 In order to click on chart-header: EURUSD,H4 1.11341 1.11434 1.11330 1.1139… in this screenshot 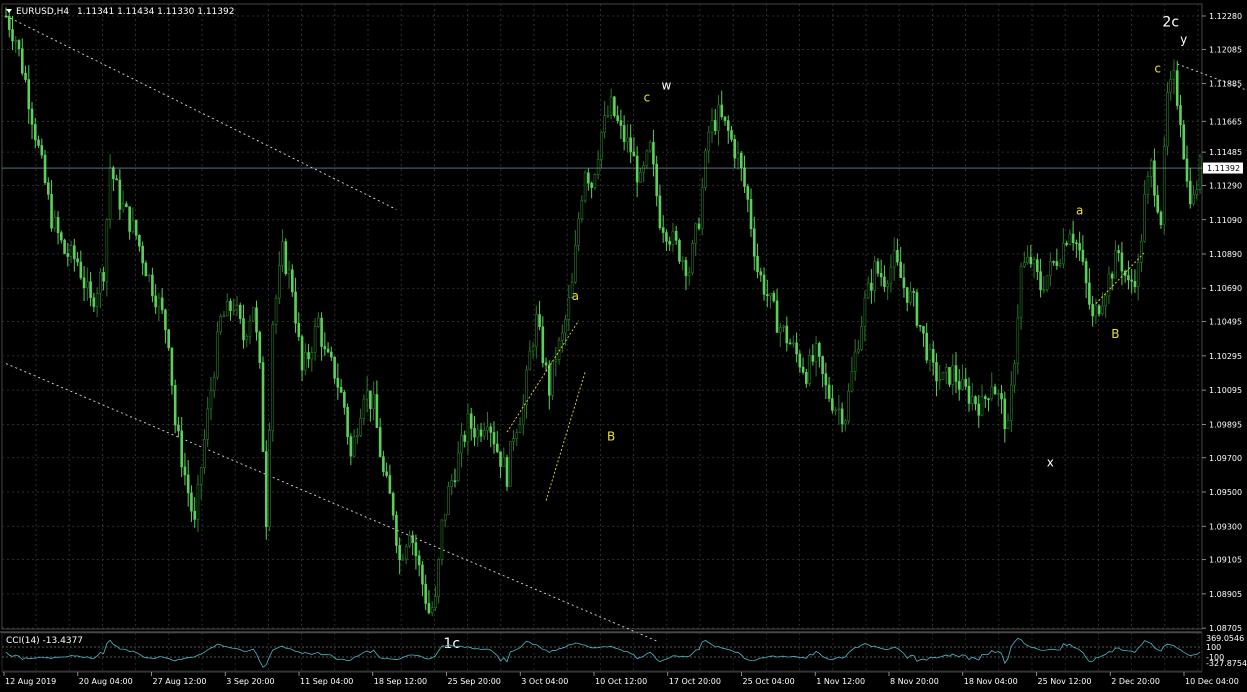, I will do `click(120, 12)`.